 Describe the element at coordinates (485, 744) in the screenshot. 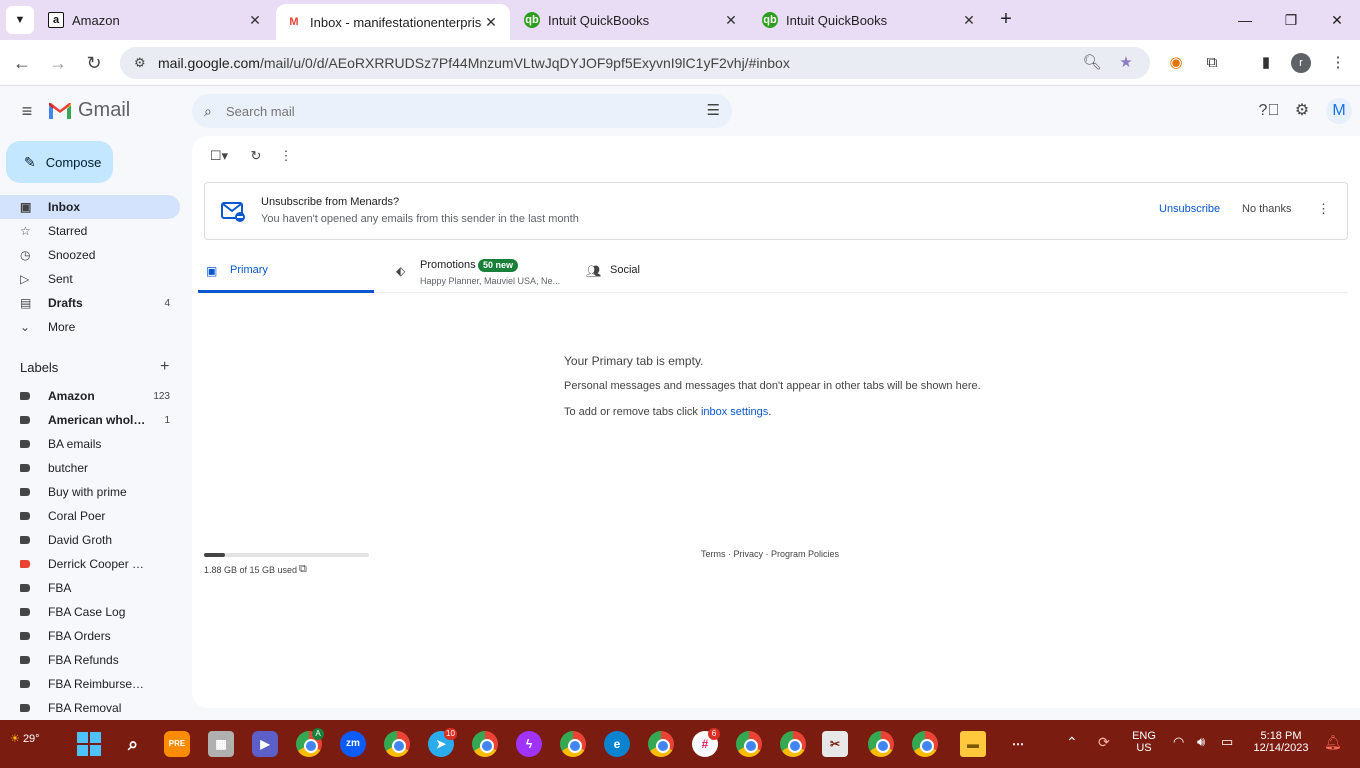

I see `chrome-icon` at that location.